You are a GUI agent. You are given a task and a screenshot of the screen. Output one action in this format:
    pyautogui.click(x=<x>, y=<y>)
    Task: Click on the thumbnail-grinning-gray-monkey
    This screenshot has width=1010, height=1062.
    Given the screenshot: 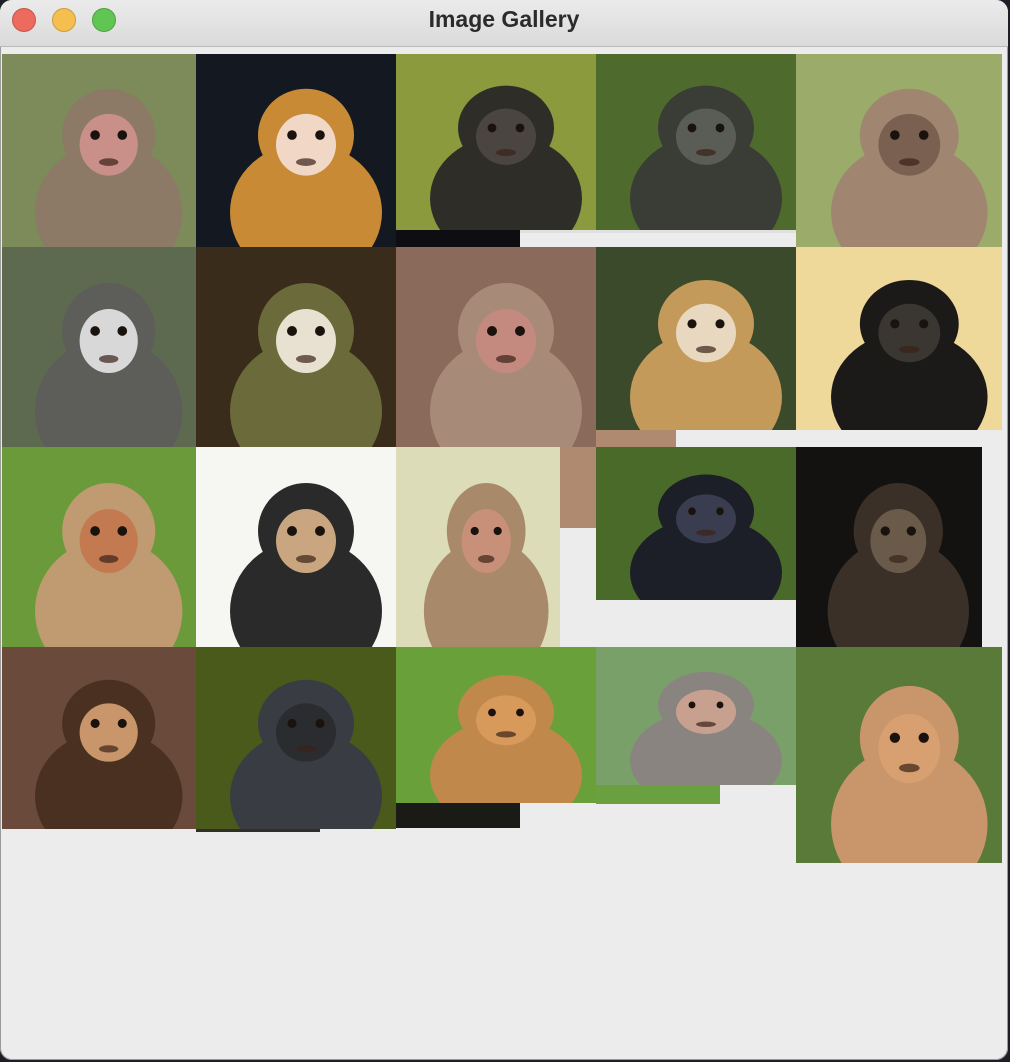 What is the action you would take?
    pyautogui.click(x=696, y=142)
    